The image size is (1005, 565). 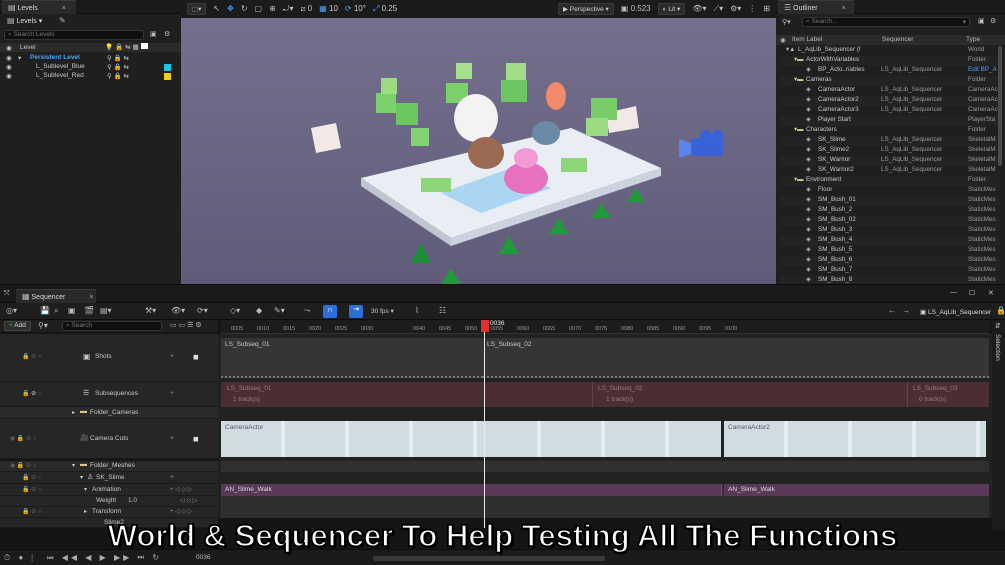 What do you see at coordinates (982, 69) in the screenshot?
I see `item-type: Edit BP_A` at bounding box center [982, 69].